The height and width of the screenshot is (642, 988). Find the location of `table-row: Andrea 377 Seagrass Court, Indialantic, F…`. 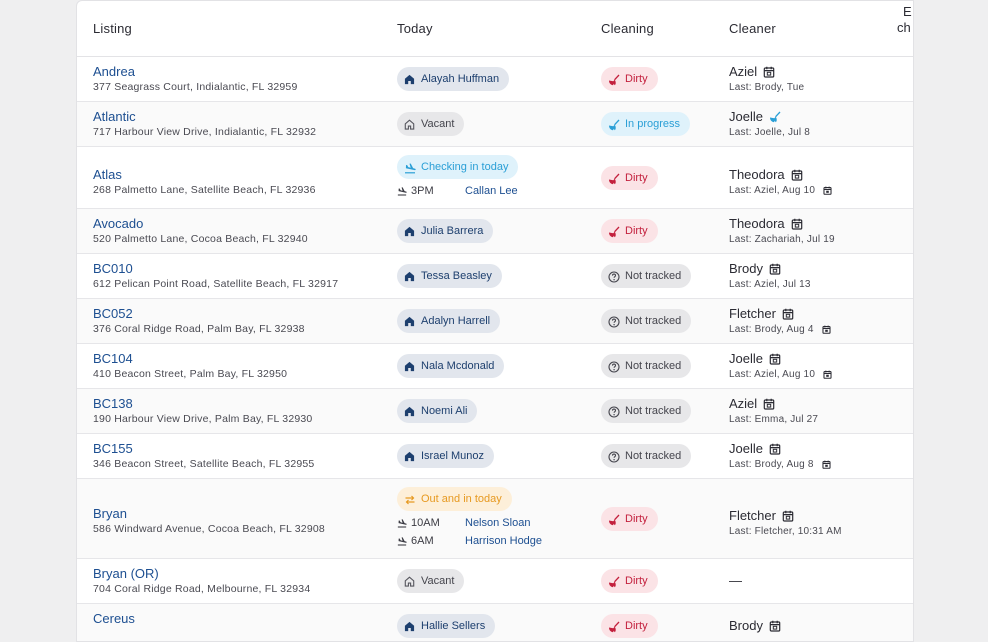

table-row: Andrea 377 Seagrass Court, Indialantic, F… is located at coordinates (495, 79).